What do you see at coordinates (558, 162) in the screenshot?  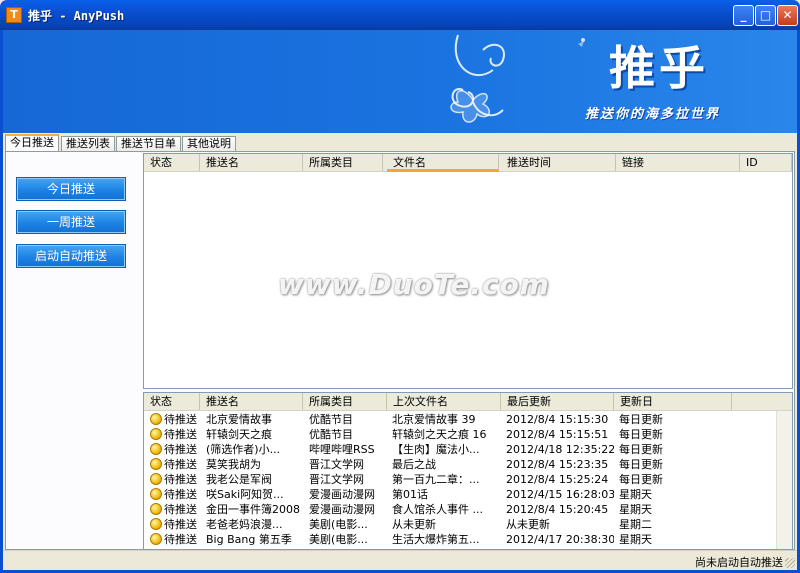 I see `column-header-push-time: 推送时间` at bounding box center [558, 162].